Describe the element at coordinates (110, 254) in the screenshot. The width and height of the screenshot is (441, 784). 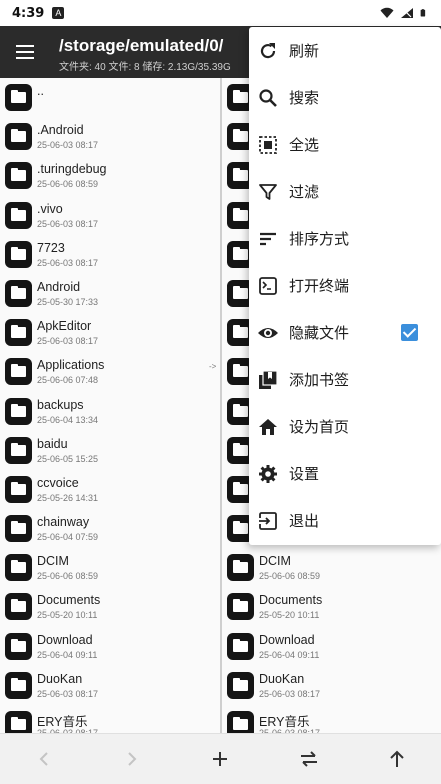
I see `file-row: 7723 25-06-03 08:17` at that location.